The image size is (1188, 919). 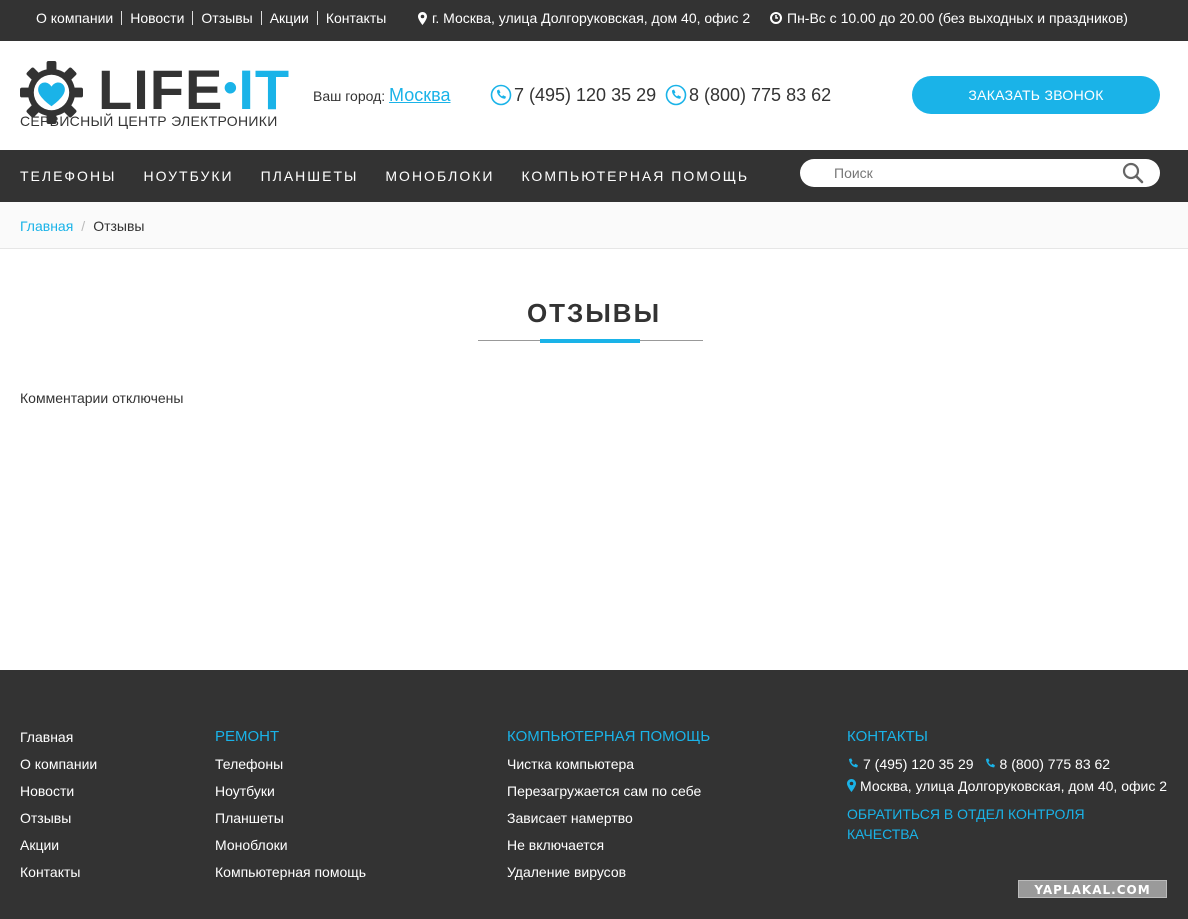 I want to click on comments-disabled-note: Комментарии отключены, so click(x=102, y=398).